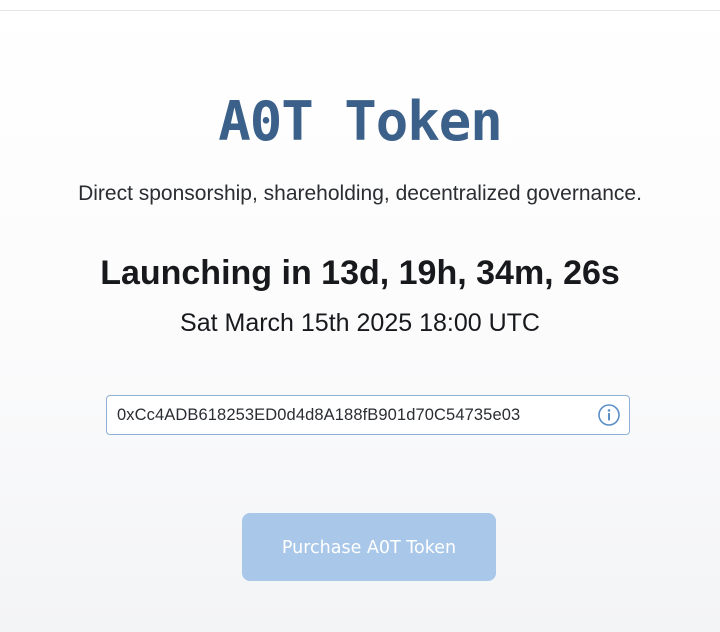 This screenshot has width=720, height=632. What do you see at coordinates (369, 547) in the screenshot?
I see `purchase-button: Purchase A0T Token` at bounding box center [369, 547].